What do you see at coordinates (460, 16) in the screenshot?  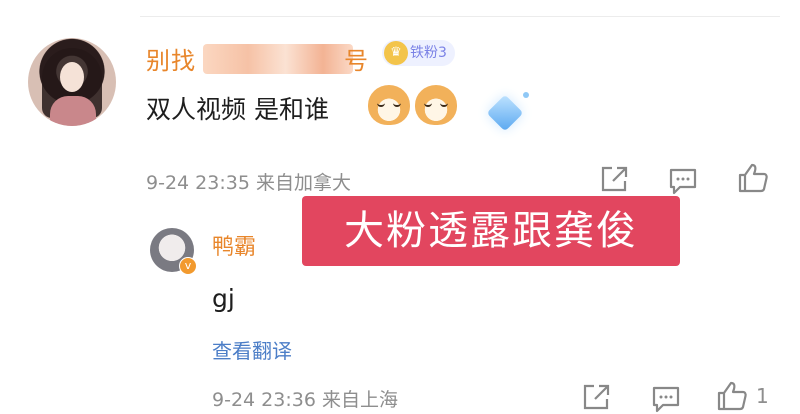 I see `top-divider` at bounding box center [460, 16].